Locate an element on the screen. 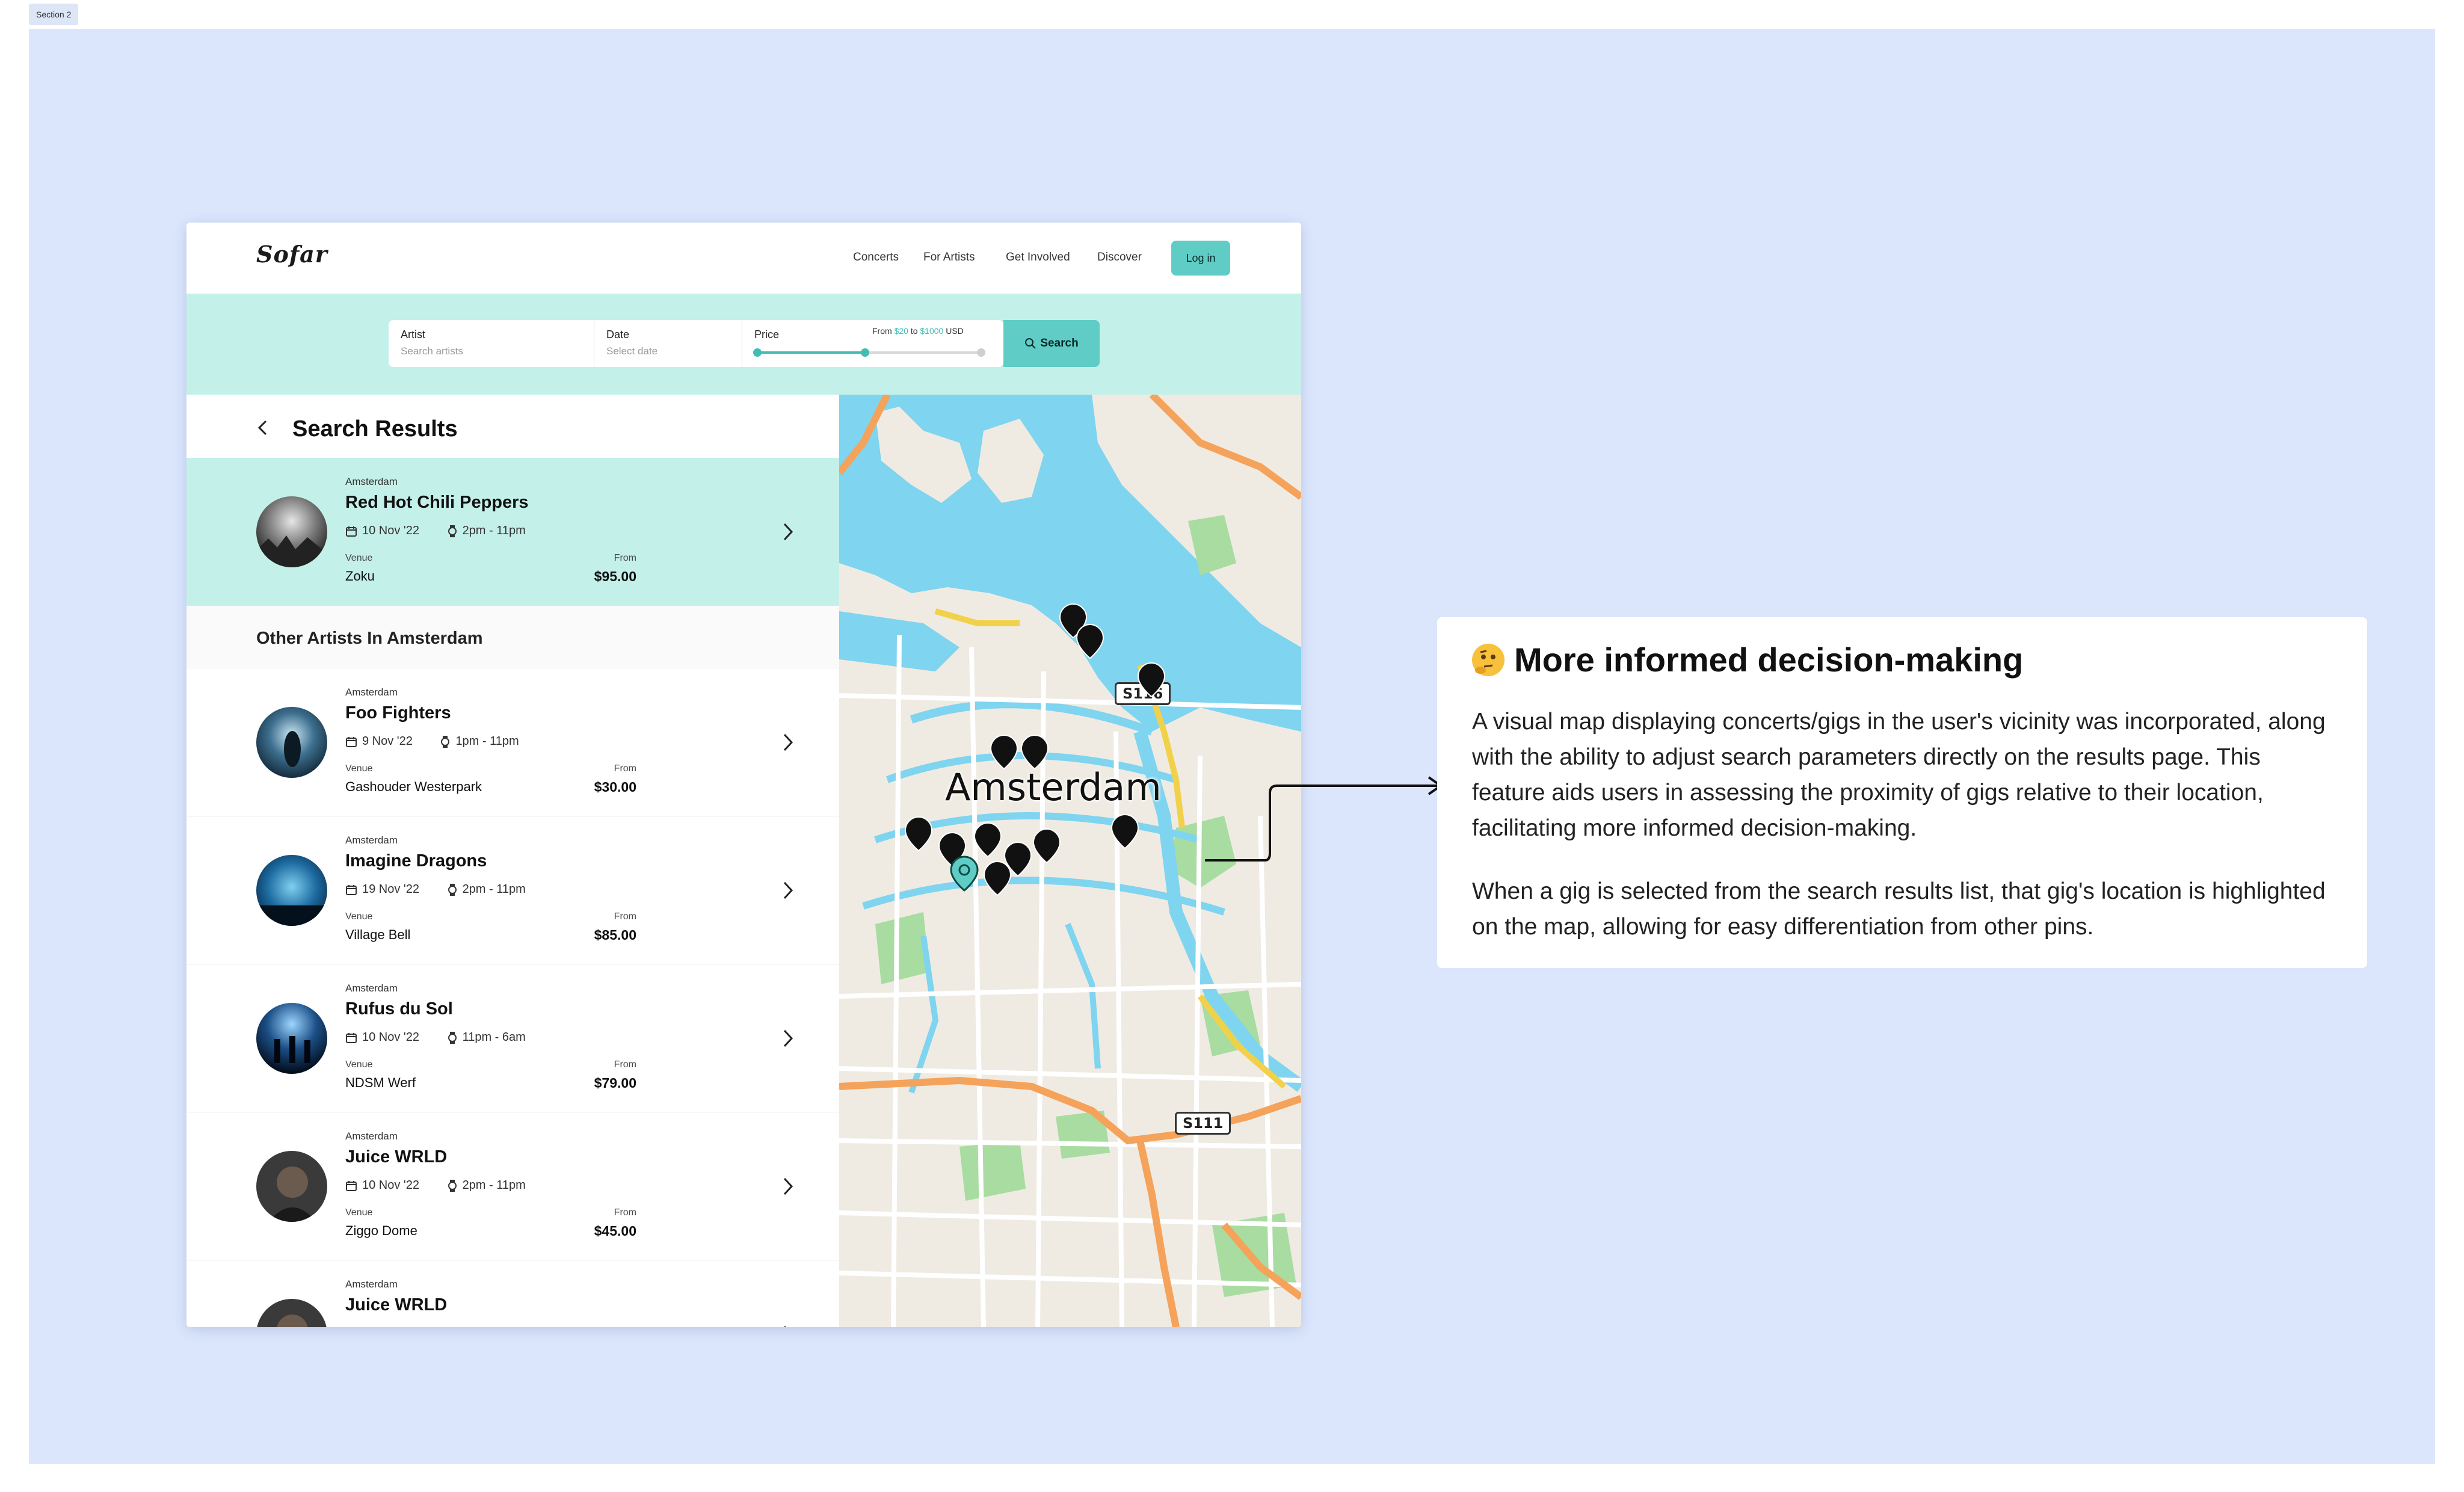  result-card: Amsterdam Juice WRLD is located at coordinates (512, 1293).